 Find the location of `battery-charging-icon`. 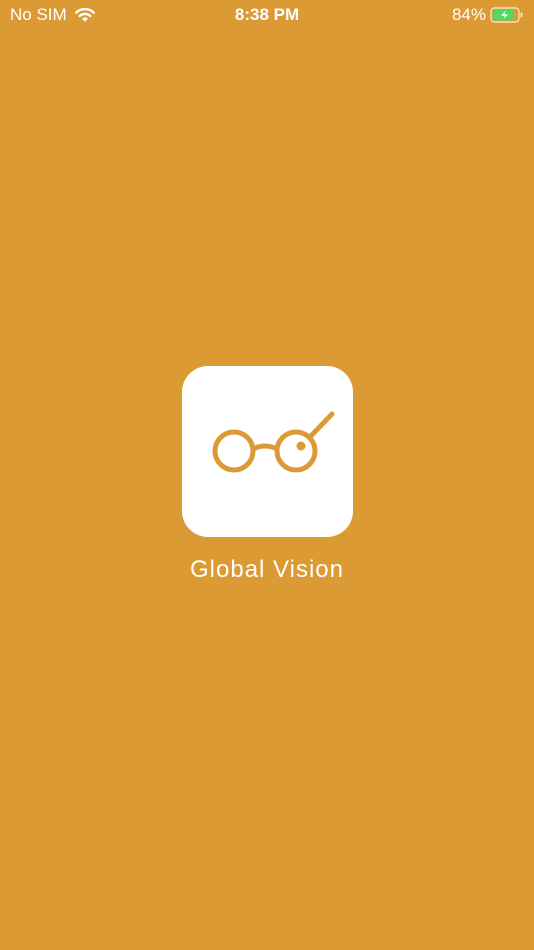

battery-charging-icon is located at coordinates (506, 15).